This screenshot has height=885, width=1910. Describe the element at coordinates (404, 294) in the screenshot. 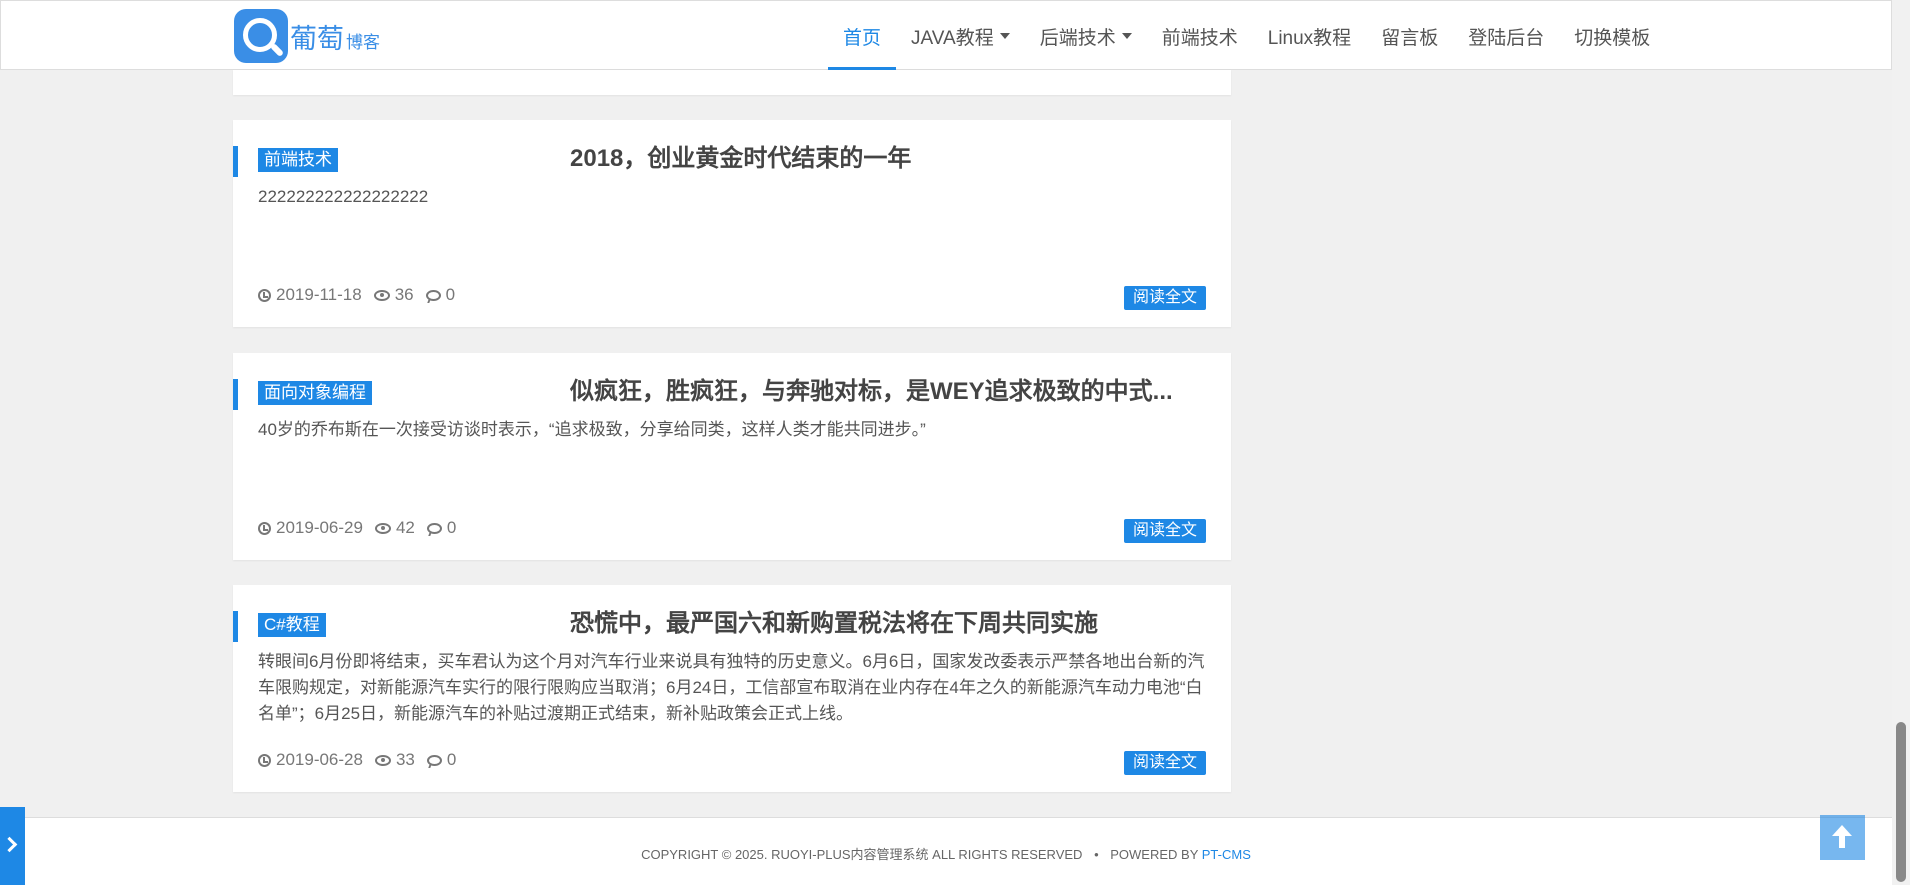

I see `post-views-count: 36` at that location.